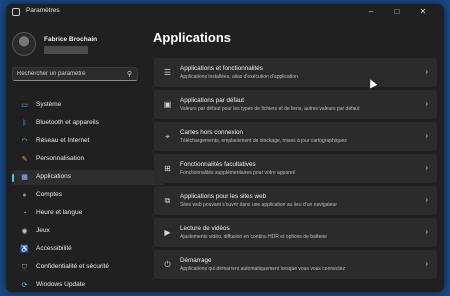 The image size is (450, 296). Describe the element at coordinates (24, 267) in the screenshot. I see `shield-icon: ⛉` at that location.